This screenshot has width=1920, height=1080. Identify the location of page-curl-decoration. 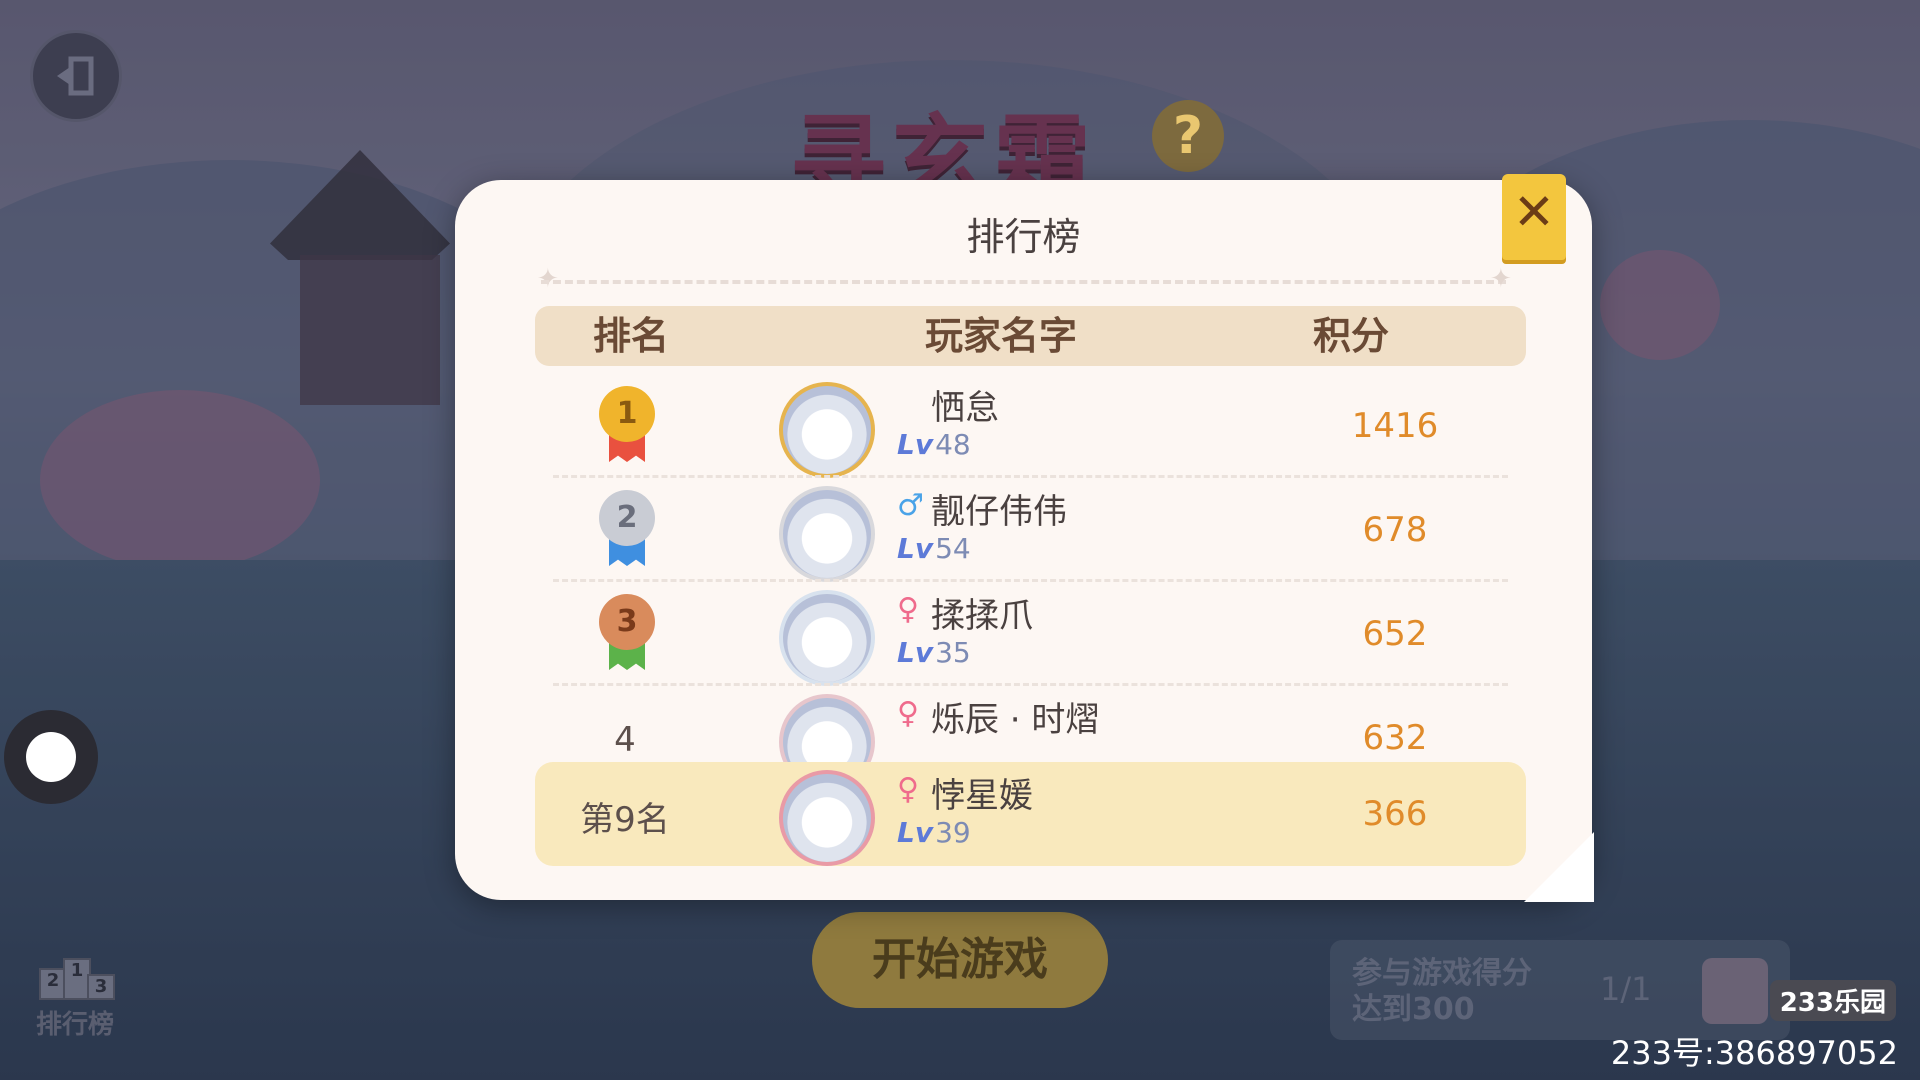
(1559, 867).